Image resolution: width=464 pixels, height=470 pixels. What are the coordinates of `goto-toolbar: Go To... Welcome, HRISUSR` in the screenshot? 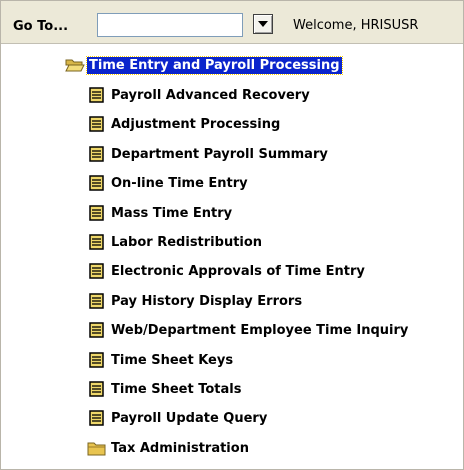 It's located at (232, 22).